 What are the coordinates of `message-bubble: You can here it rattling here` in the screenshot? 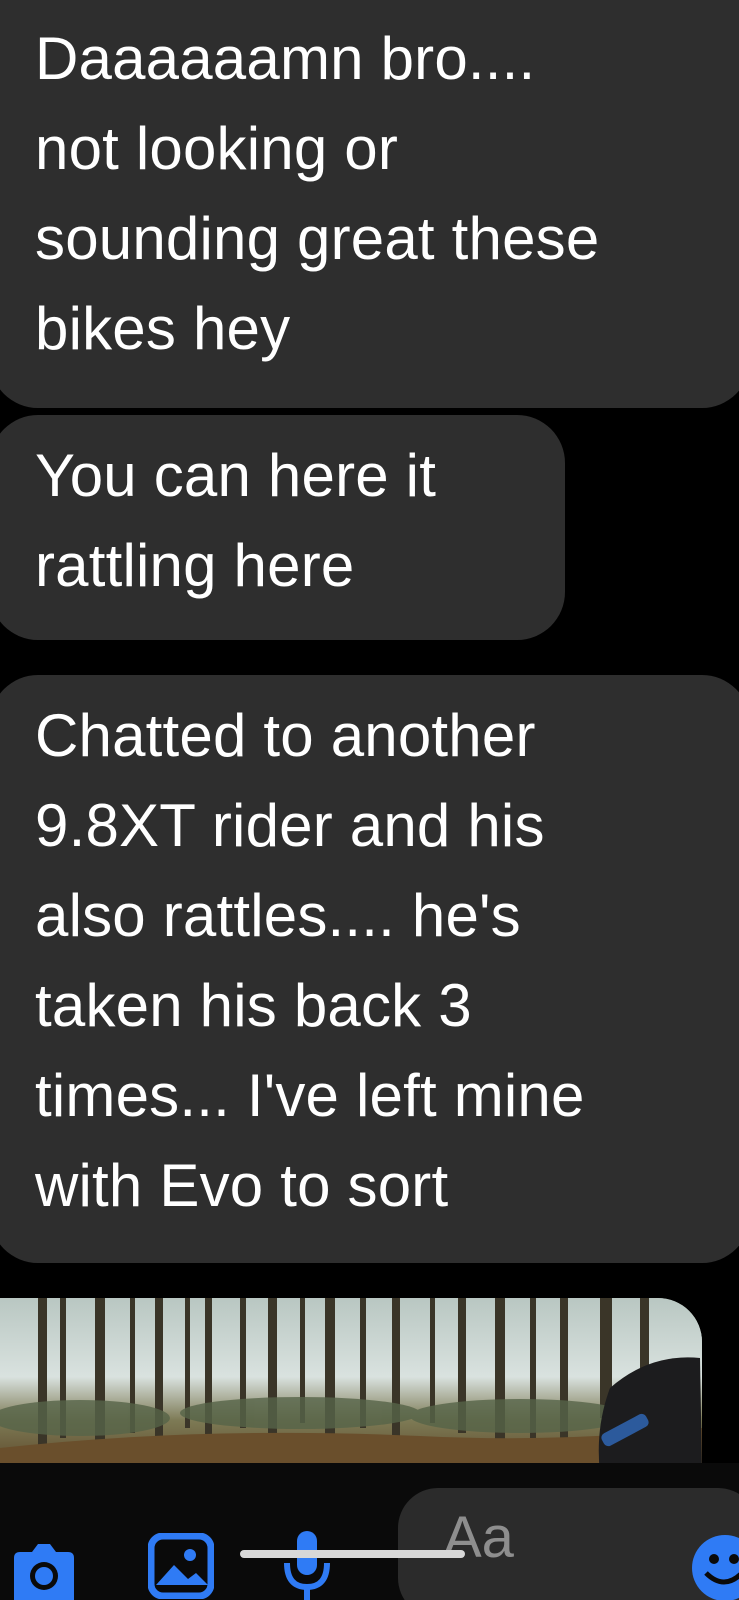 It's located at (282, 527).